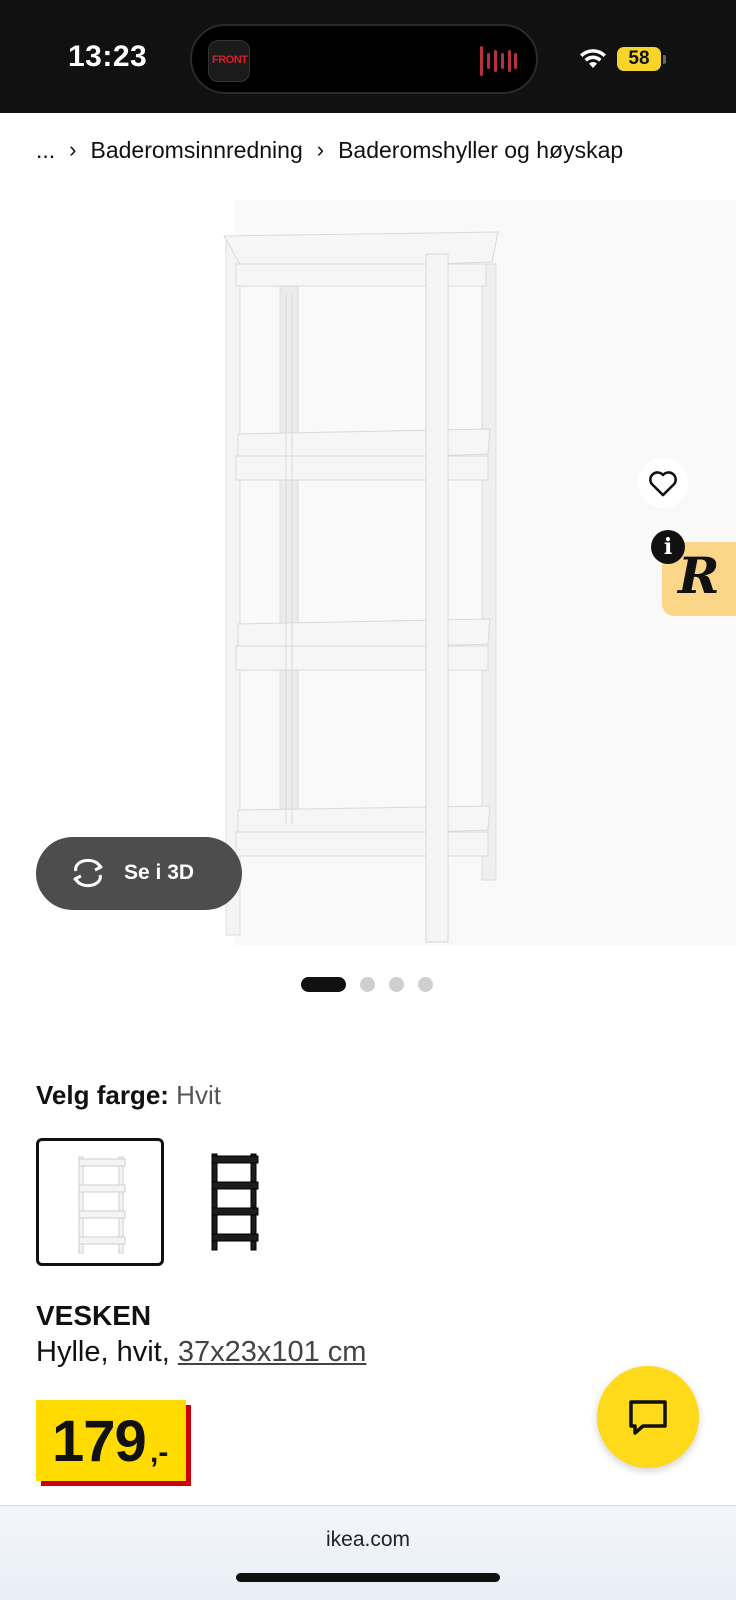 This screenshot has width=736, height=1600. I want to click on price-suffix: ,-, so click(159, 1452).